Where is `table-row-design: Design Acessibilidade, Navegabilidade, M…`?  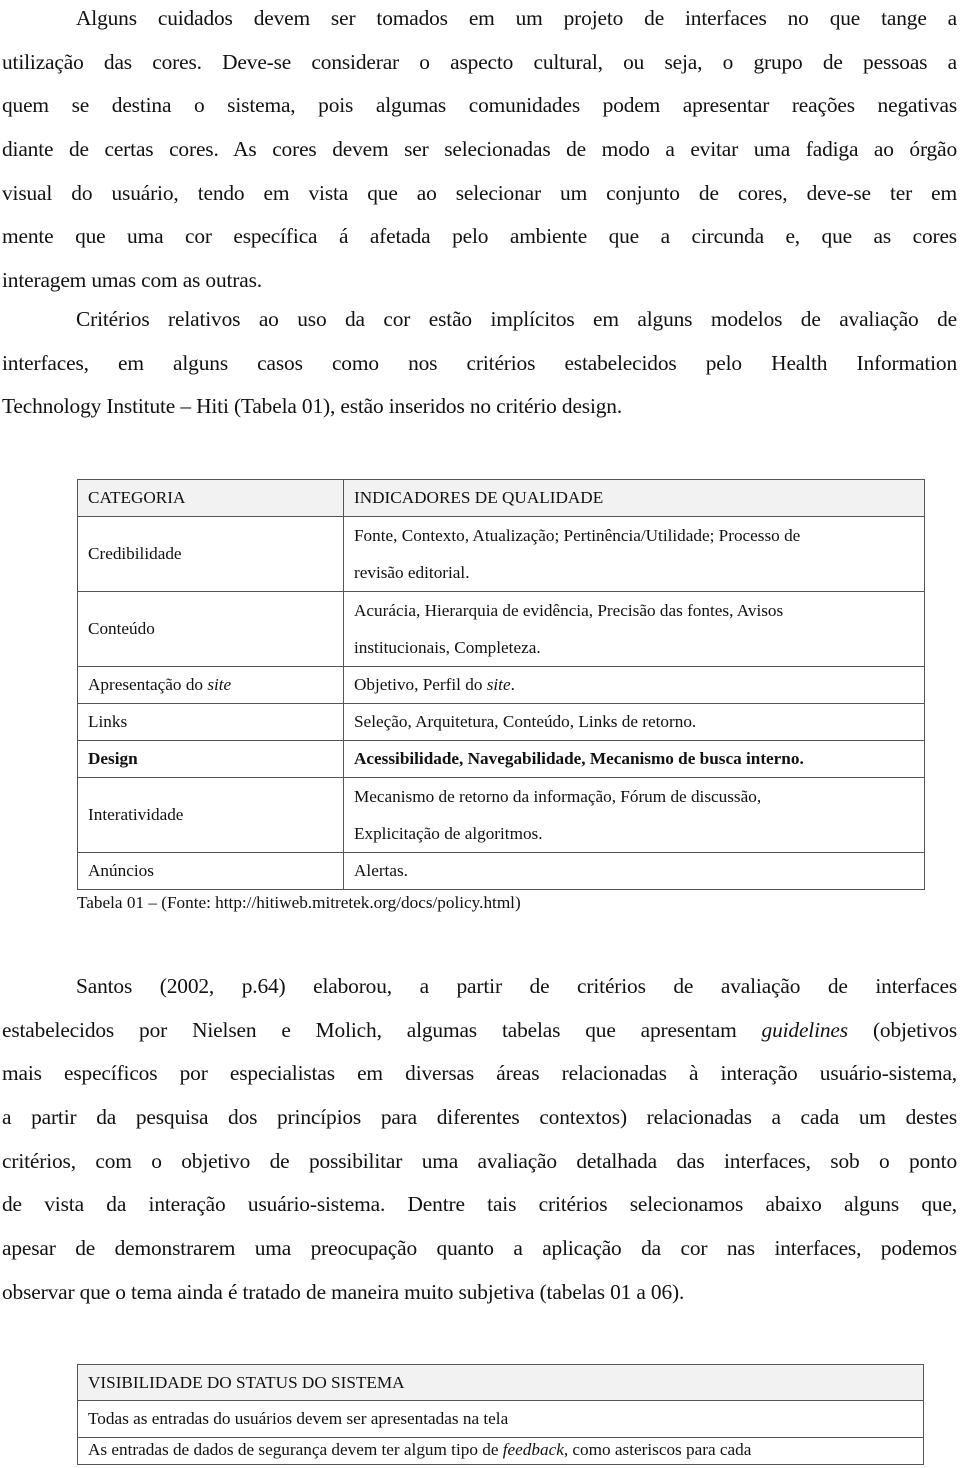
table-row-design: Design Acessibilidade, Navegabilidade, M… is located at coordinates (501, 759).